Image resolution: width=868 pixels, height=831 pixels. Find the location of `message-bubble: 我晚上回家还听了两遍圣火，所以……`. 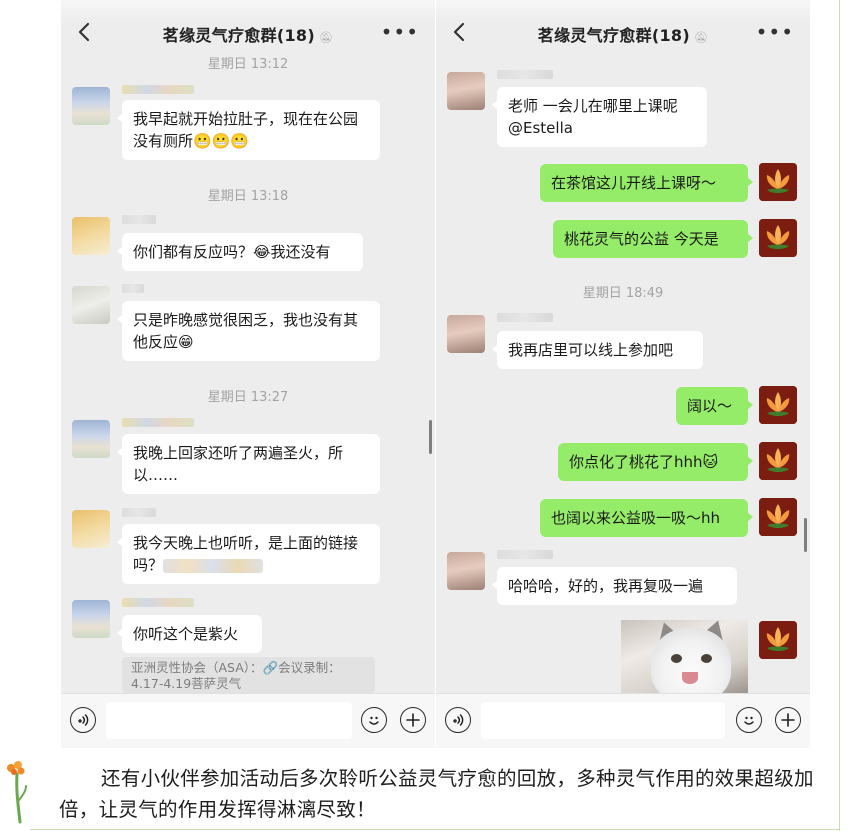

message-bubble: 我晚上回家还听了两遍圣火，所以…… is located at coordinates (248, 464).